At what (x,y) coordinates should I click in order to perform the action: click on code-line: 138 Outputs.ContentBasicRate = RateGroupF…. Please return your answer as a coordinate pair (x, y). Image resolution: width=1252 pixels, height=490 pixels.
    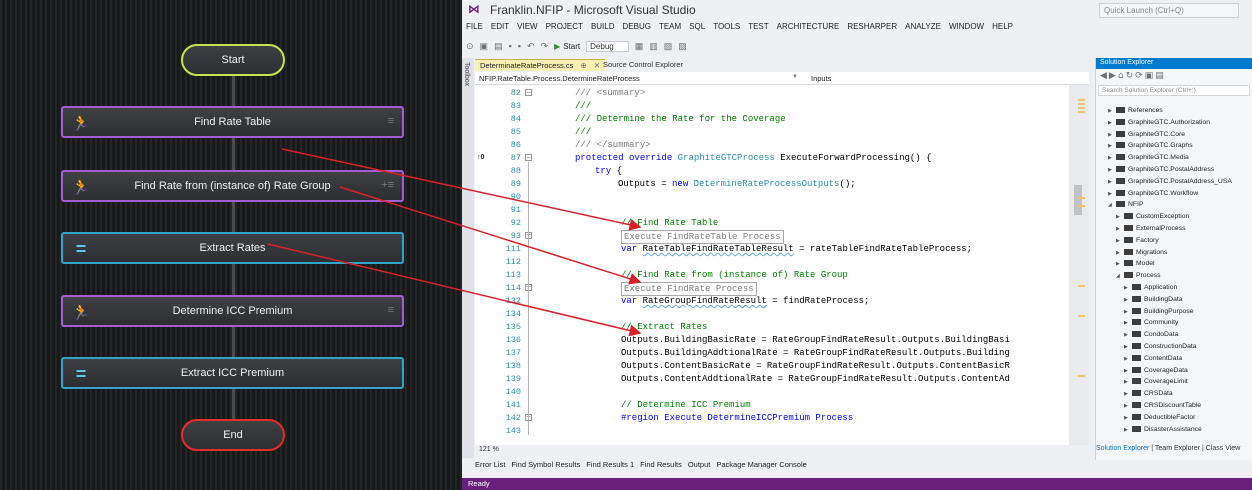
    Looking at the image, I should click on (772, 366).